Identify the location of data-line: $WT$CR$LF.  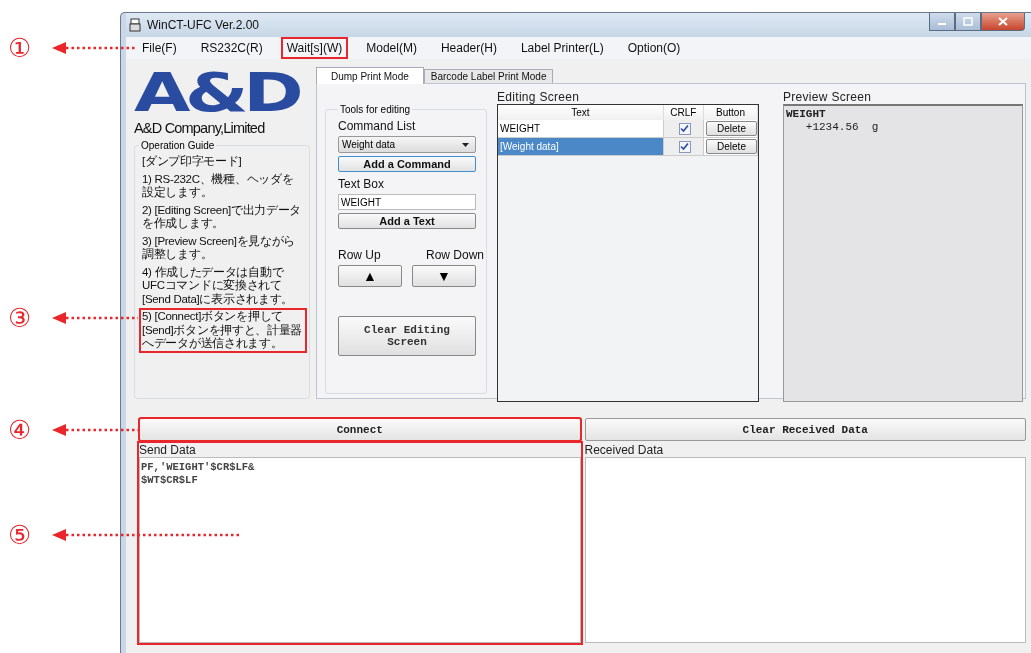
(170, 480).